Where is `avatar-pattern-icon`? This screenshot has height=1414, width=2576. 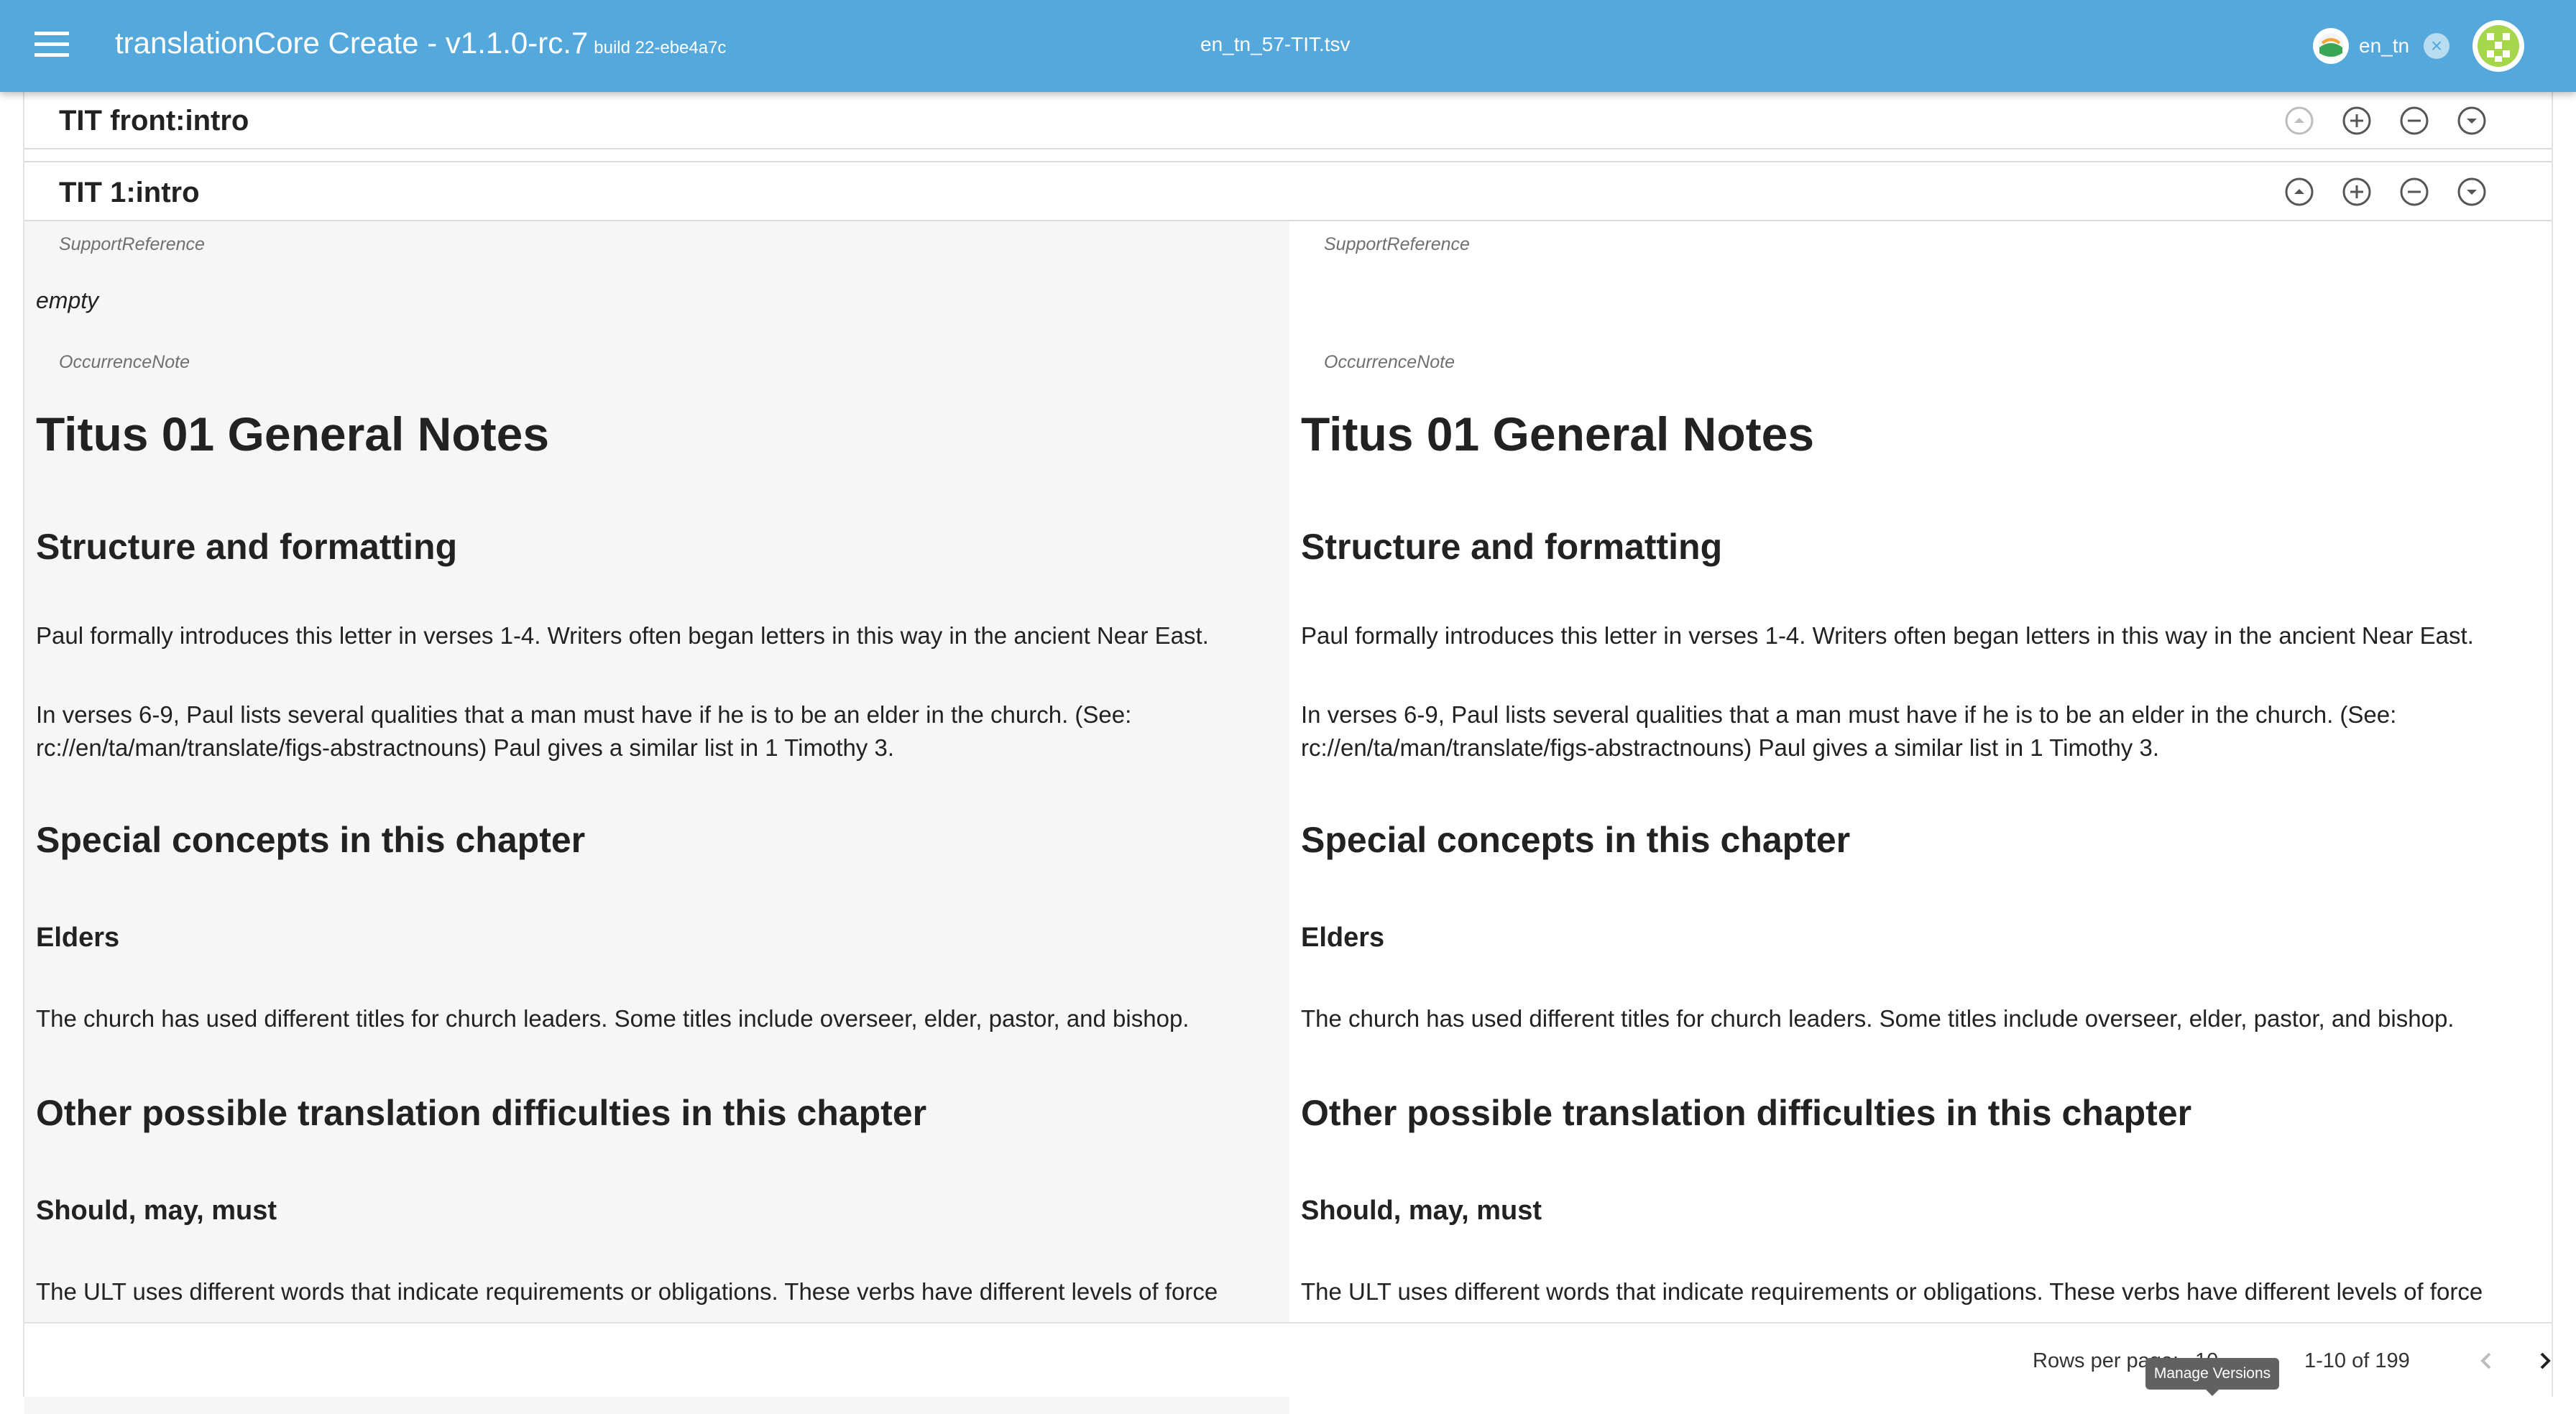
avatar-pattern-icon is located at coordinates (2498, 46).